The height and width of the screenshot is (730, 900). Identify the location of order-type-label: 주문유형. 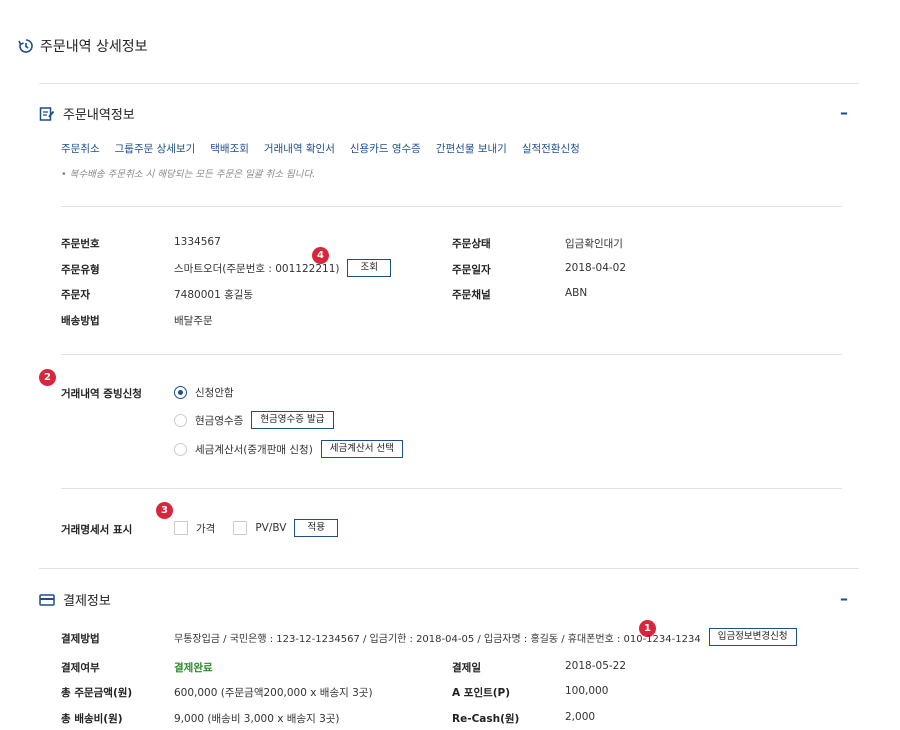
(80, 270).